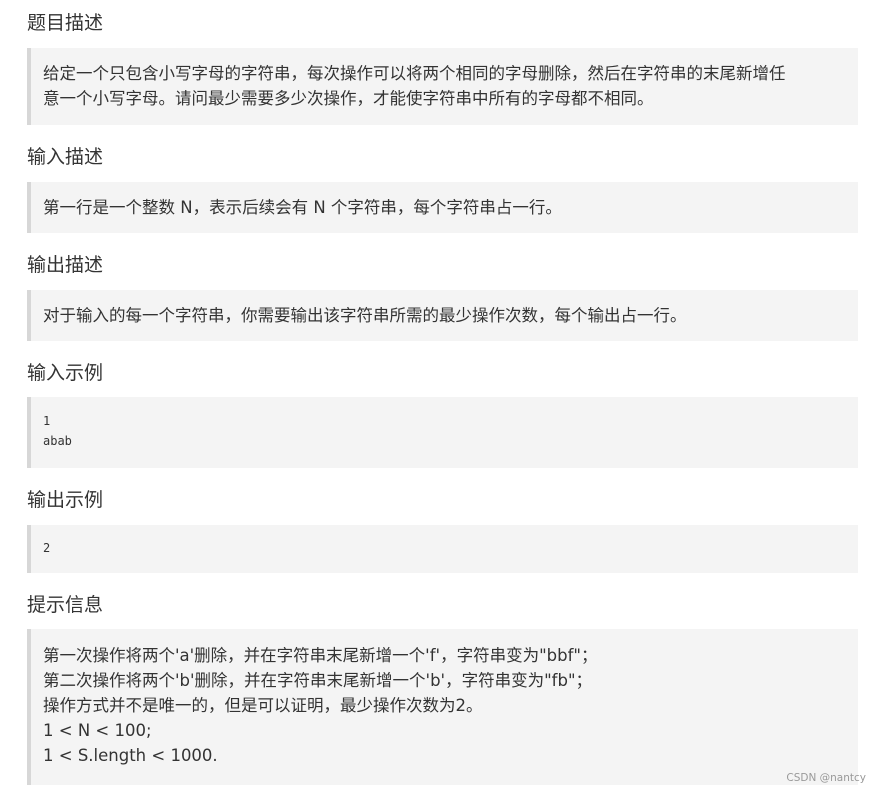 The image size is (881, 794). I want to click on input-description-block: 第一行是一个整数 N，表示后续会有 N 个字符串，每个字符串占一行。, so click(442, 207).